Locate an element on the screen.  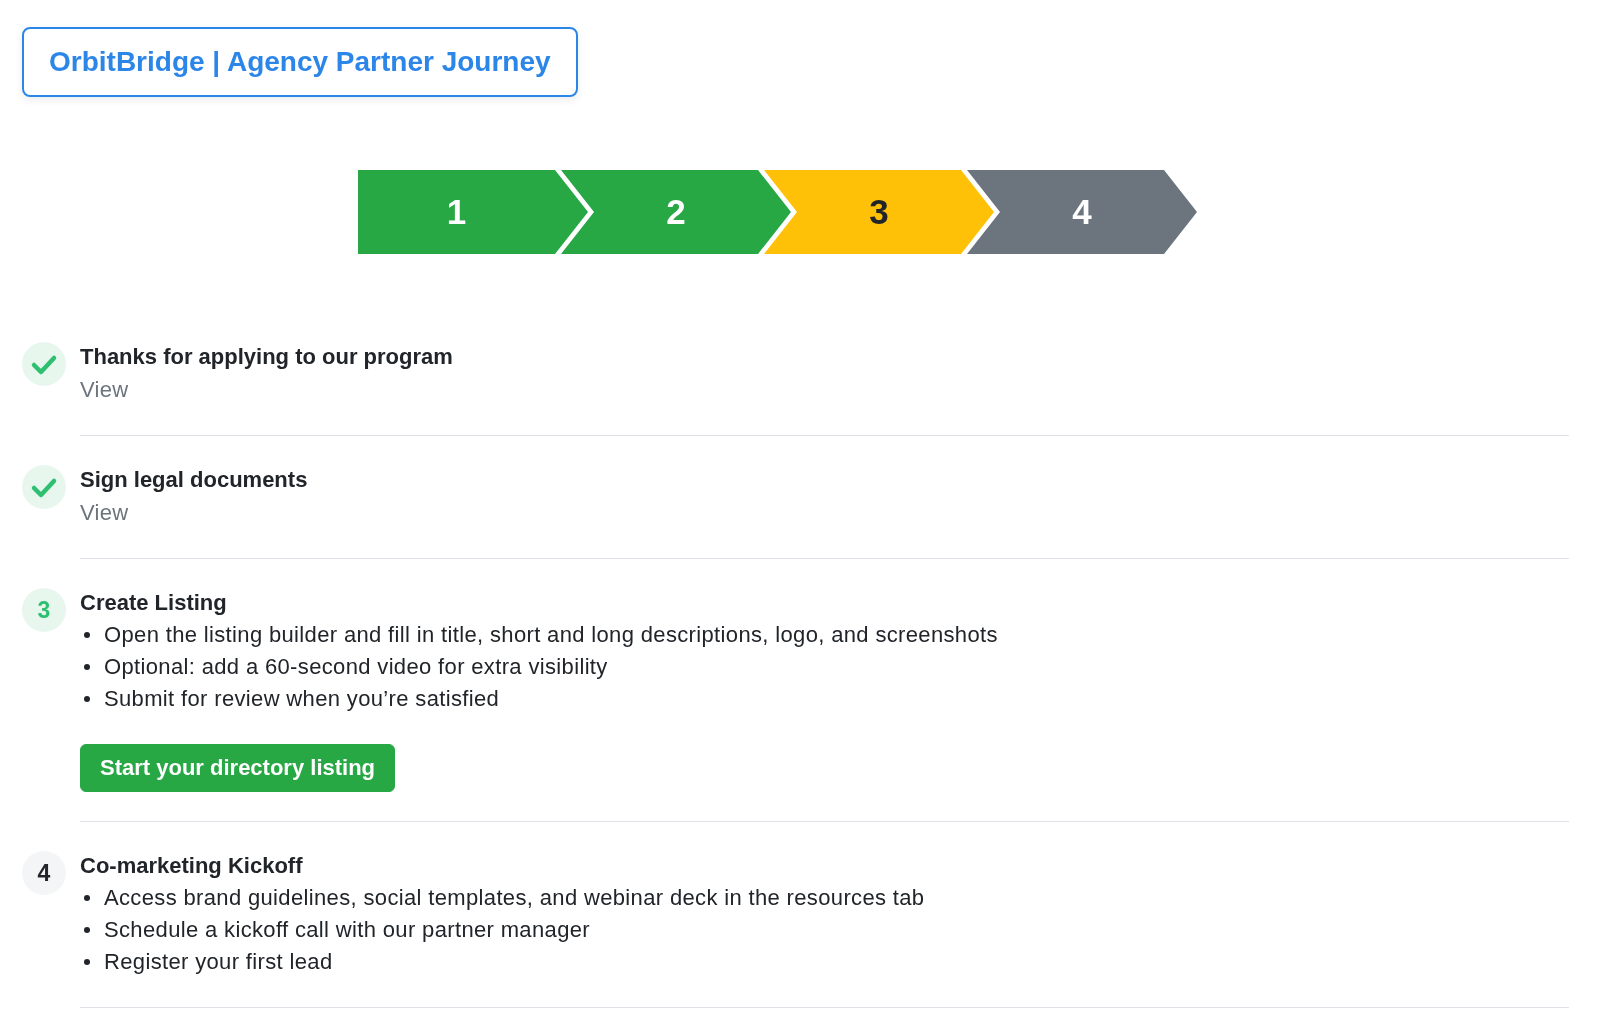
bullet-text: Register your first lead is located at coordinates (218, 962).